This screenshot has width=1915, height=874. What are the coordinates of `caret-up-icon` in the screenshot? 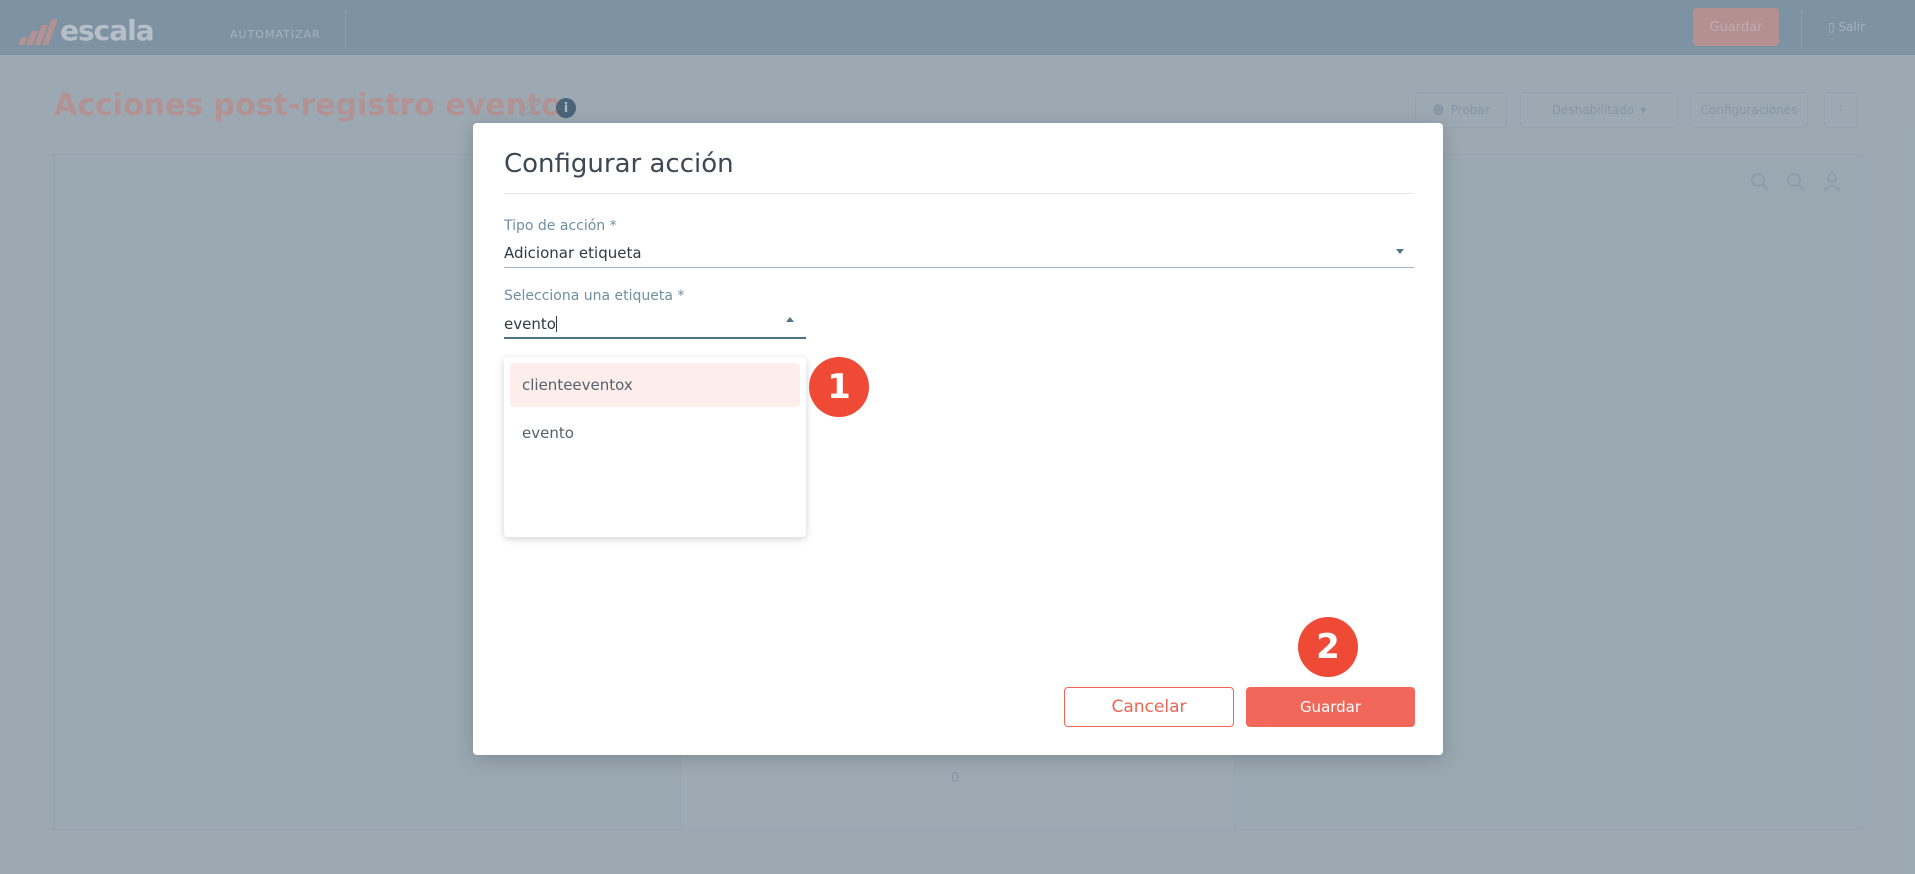 It's located at (790, 319).